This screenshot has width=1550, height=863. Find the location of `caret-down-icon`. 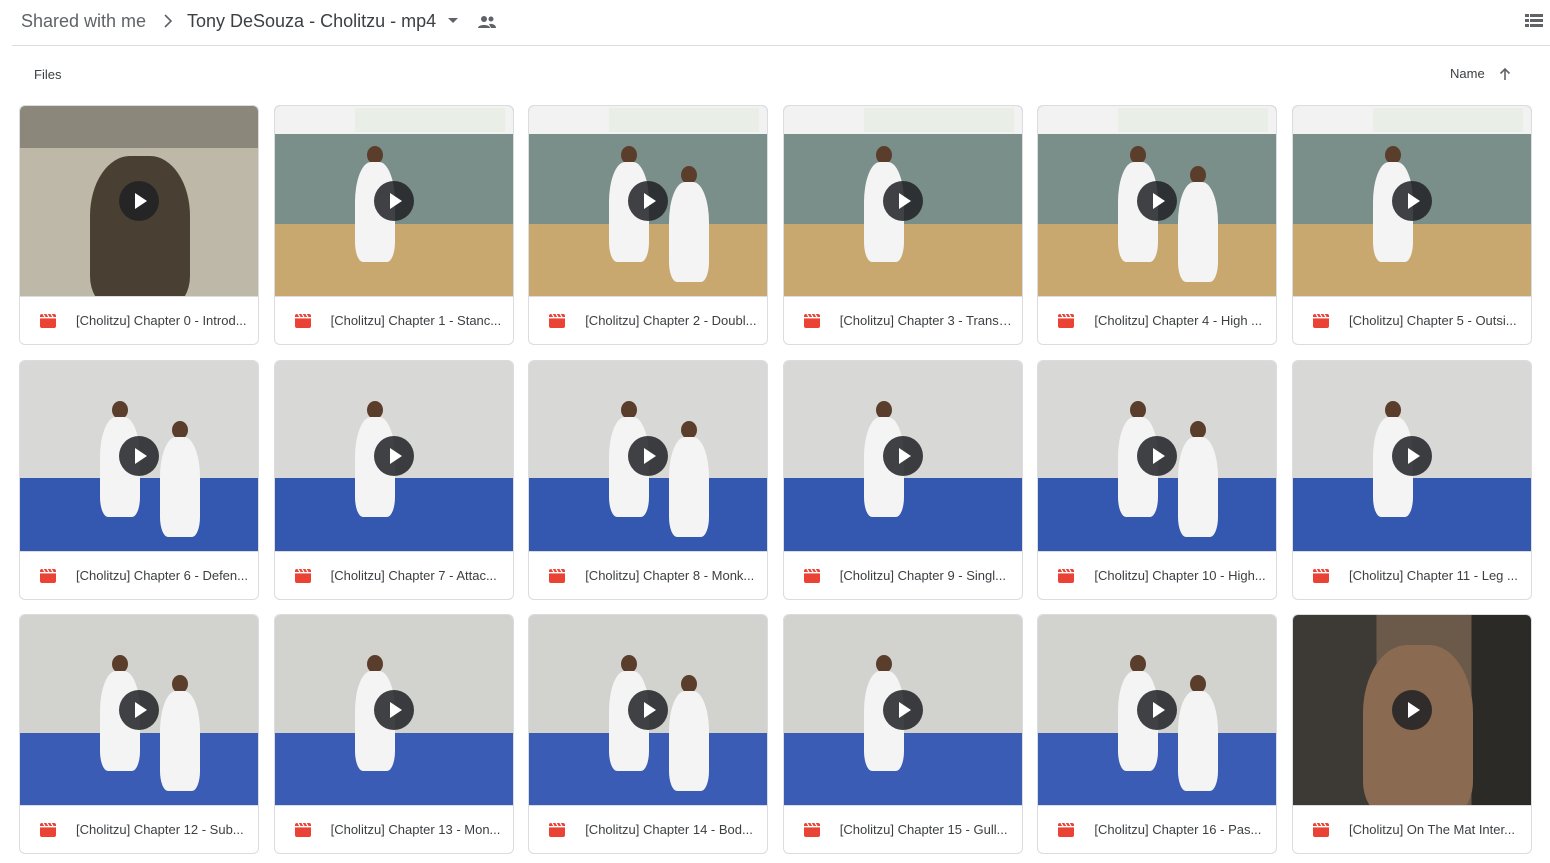

caret-down-icon is located at coordinates (453, 21).